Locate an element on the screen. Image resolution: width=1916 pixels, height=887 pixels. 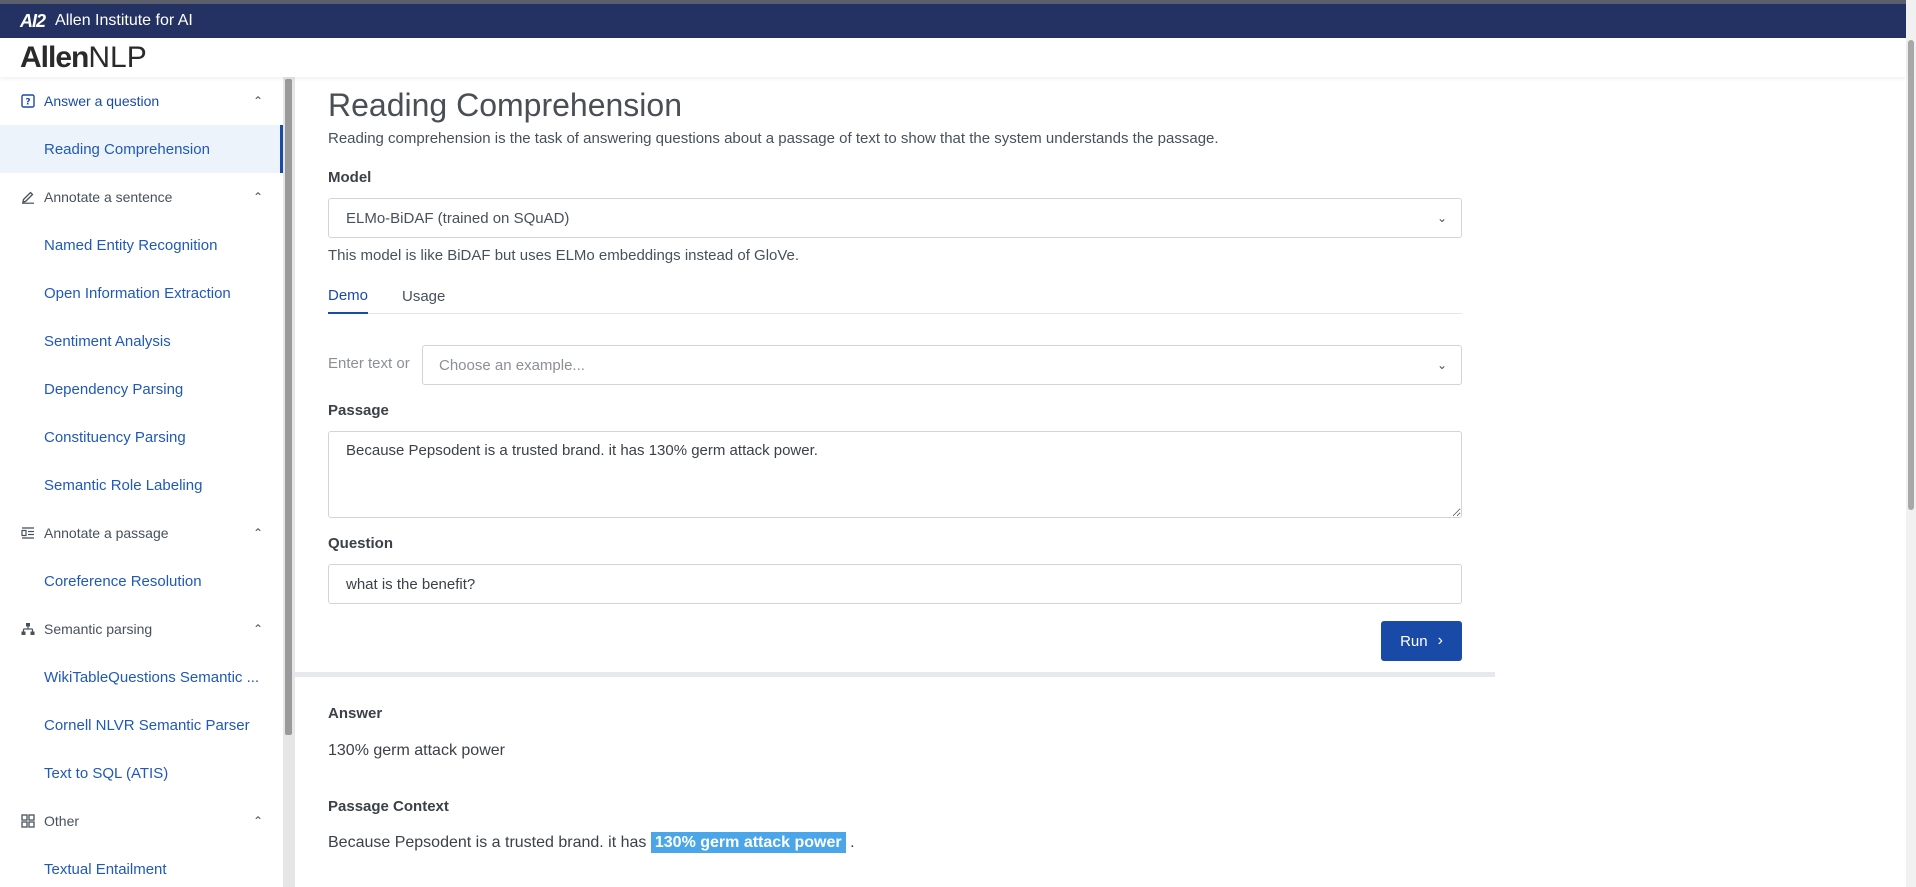
pencil-icon is located at coordinates (28, 197).